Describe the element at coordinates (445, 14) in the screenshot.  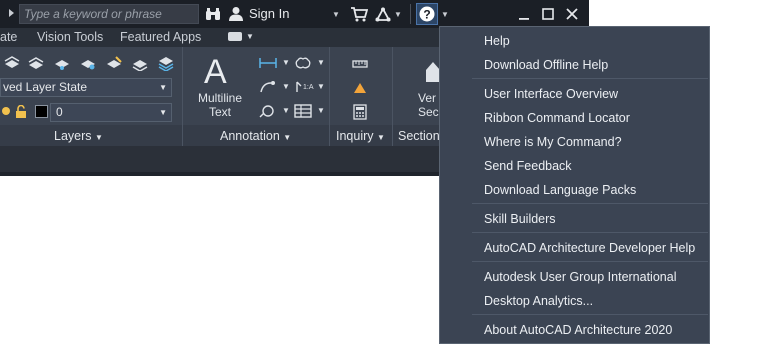
I see `help-dropdown-icon: ▼` at that location.